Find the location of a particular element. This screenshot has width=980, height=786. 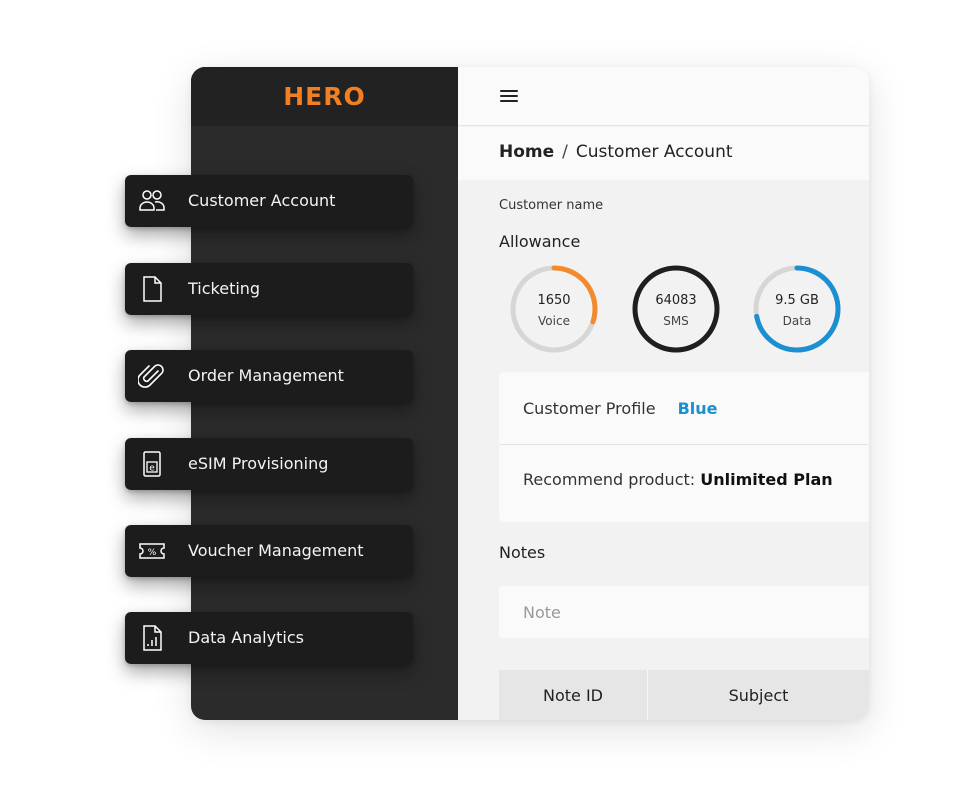

allowance-ring-sms: 64083 SMS is located at coordinates (676, 309).